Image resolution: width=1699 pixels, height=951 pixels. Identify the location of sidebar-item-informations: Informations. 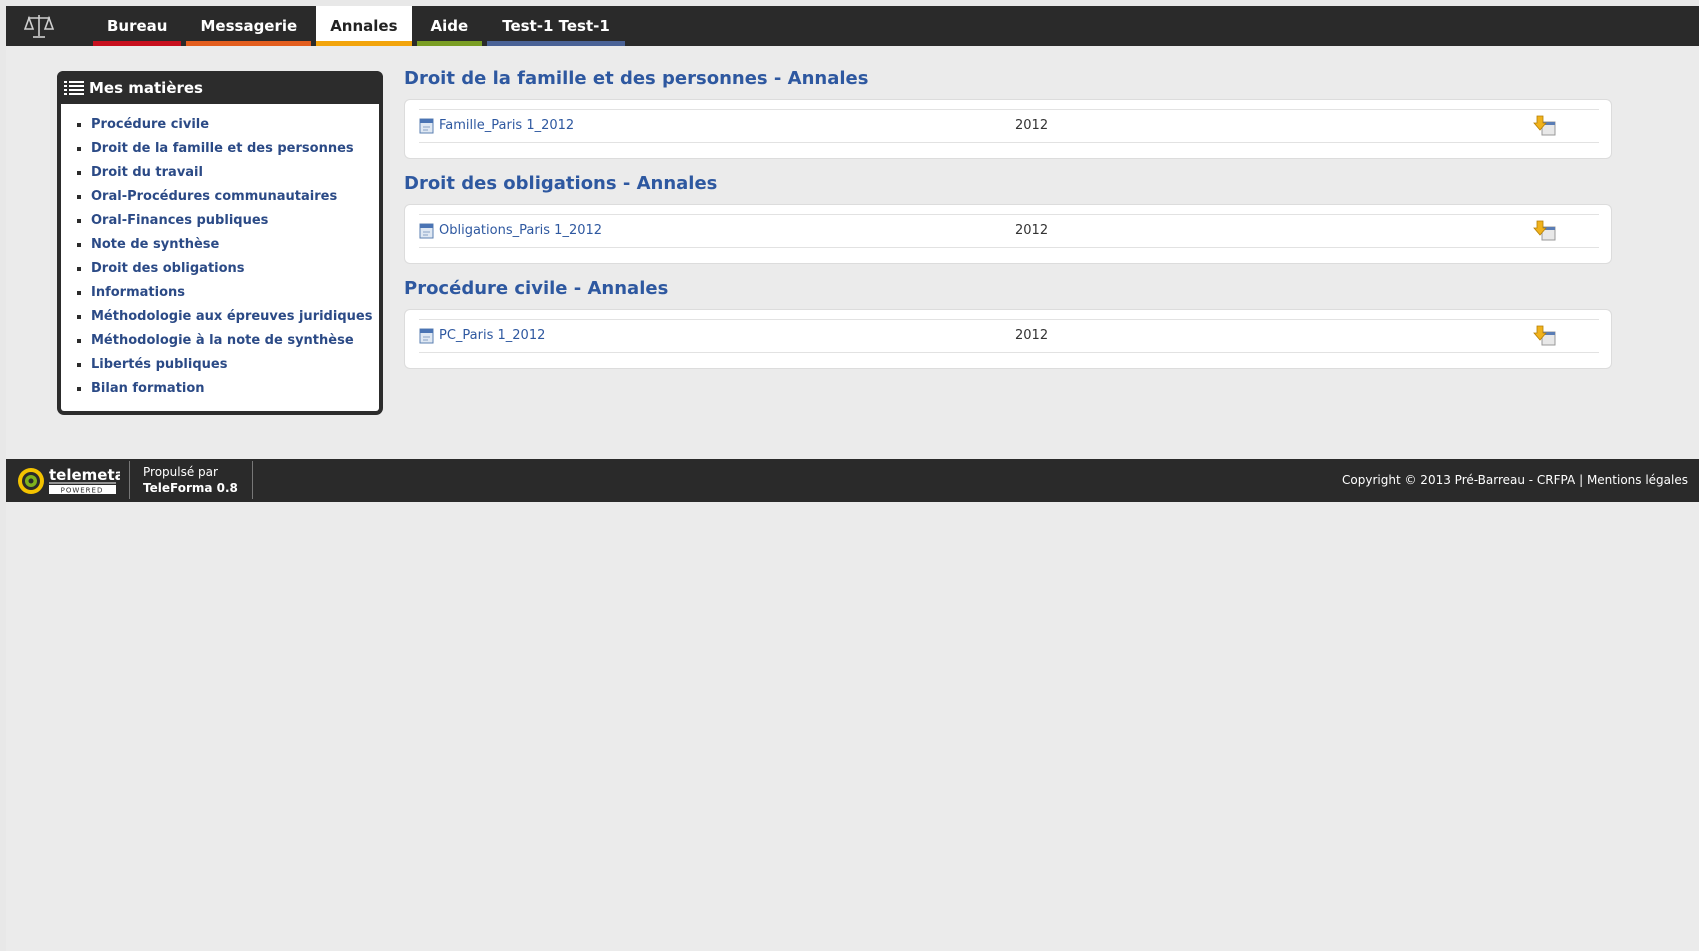
(227, 293).